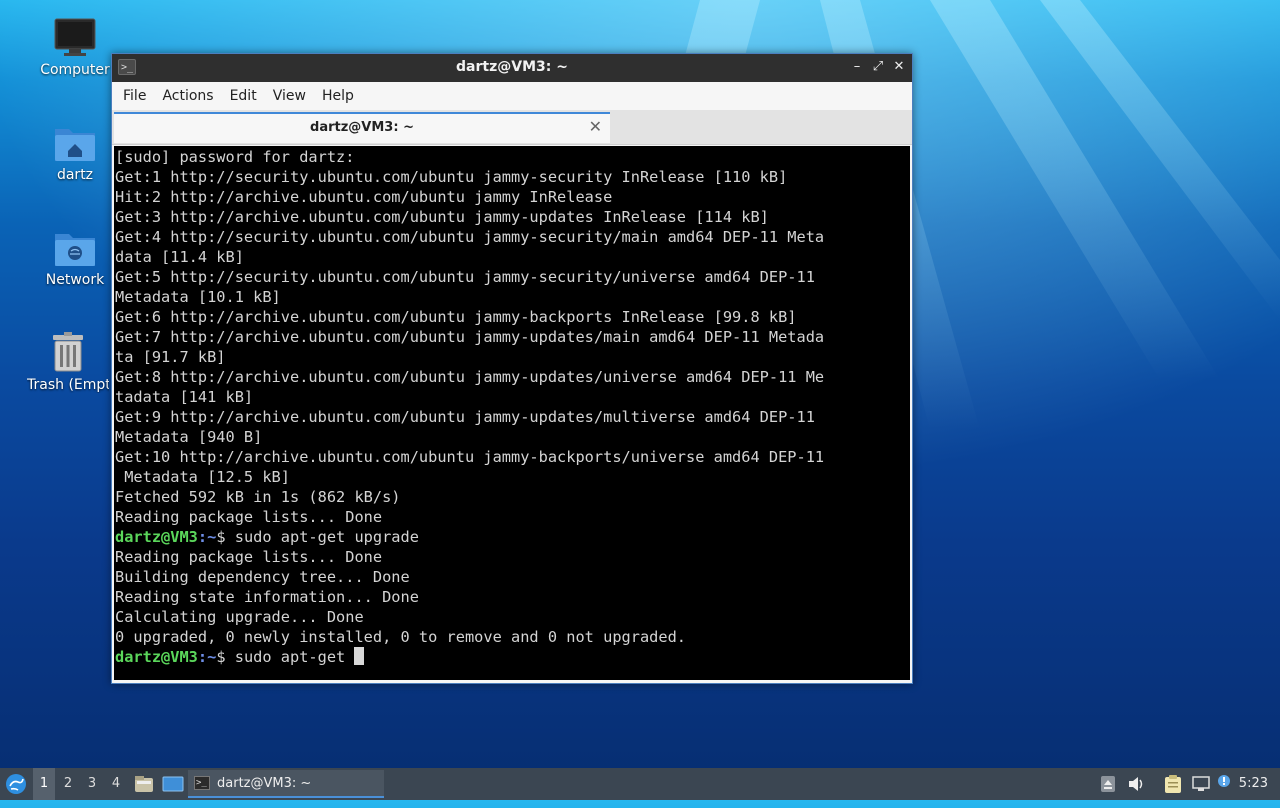 Image resolution: width=1280 pixels, height=808 pixels. I want to click on desktop-icon-home: dartz, so click(75, 153).